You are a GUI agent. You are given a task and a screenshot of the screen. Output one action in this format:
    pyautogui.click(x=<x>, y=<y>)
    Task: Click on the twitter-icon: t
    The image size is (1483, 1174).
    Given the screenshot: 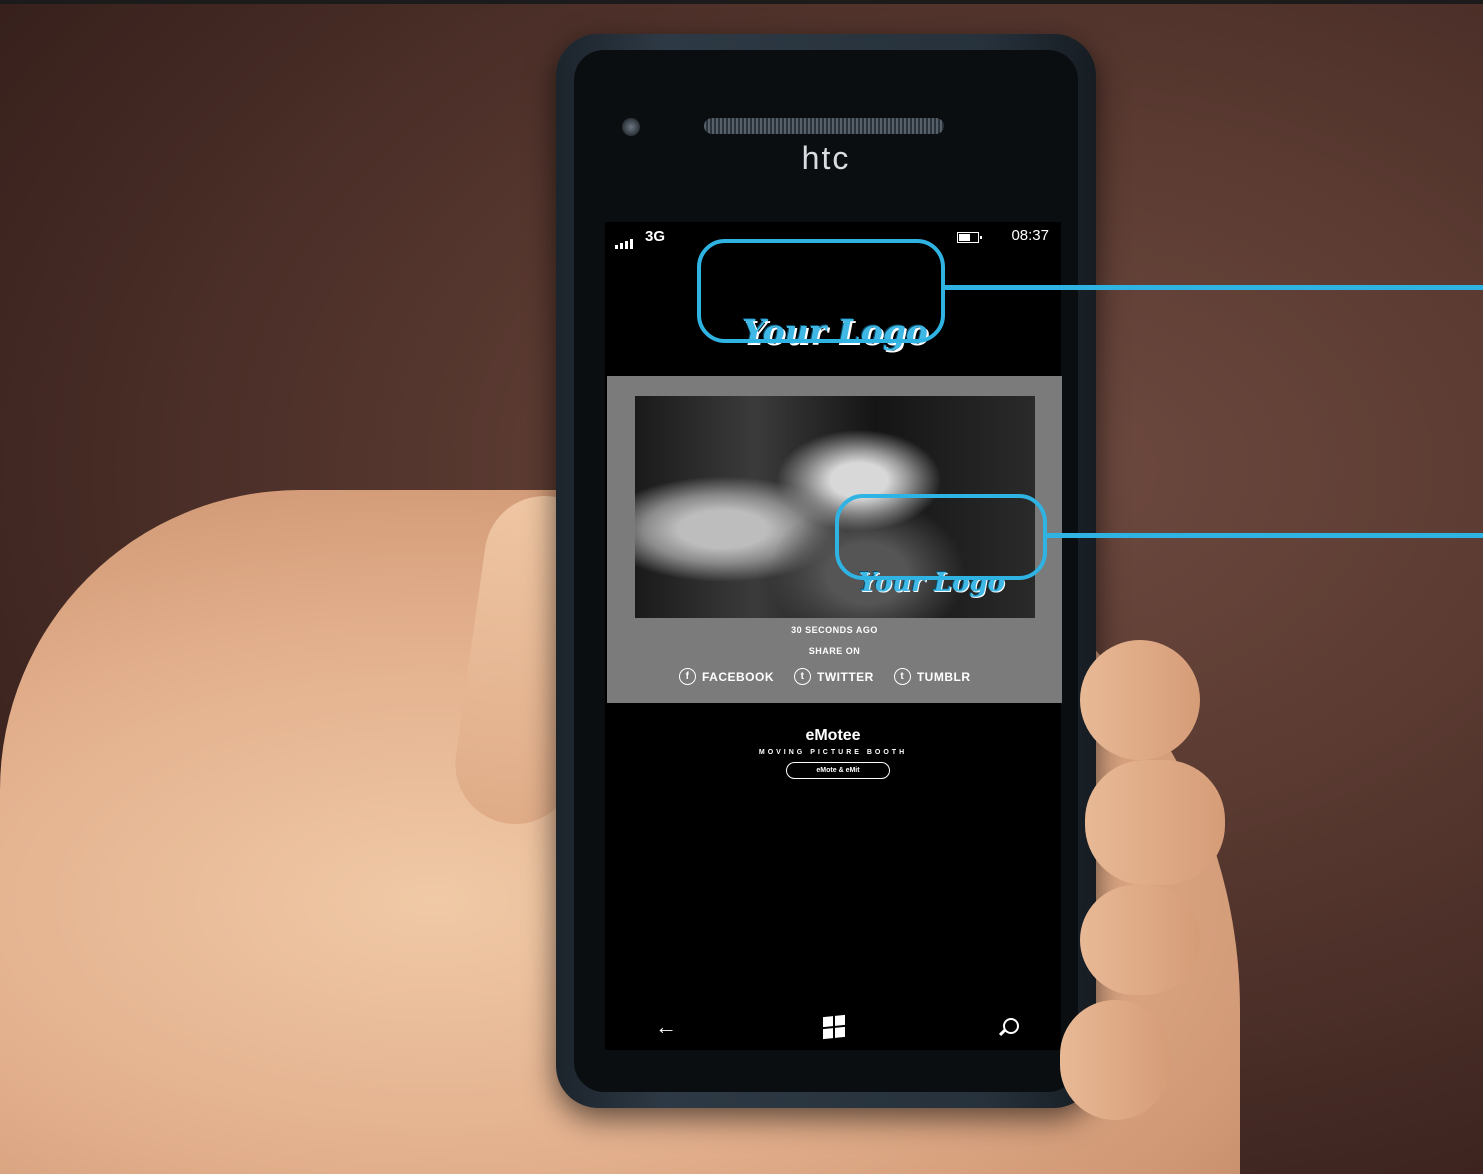 What is the action you would take?
    pyautogui.click(x=803, y=676)
    